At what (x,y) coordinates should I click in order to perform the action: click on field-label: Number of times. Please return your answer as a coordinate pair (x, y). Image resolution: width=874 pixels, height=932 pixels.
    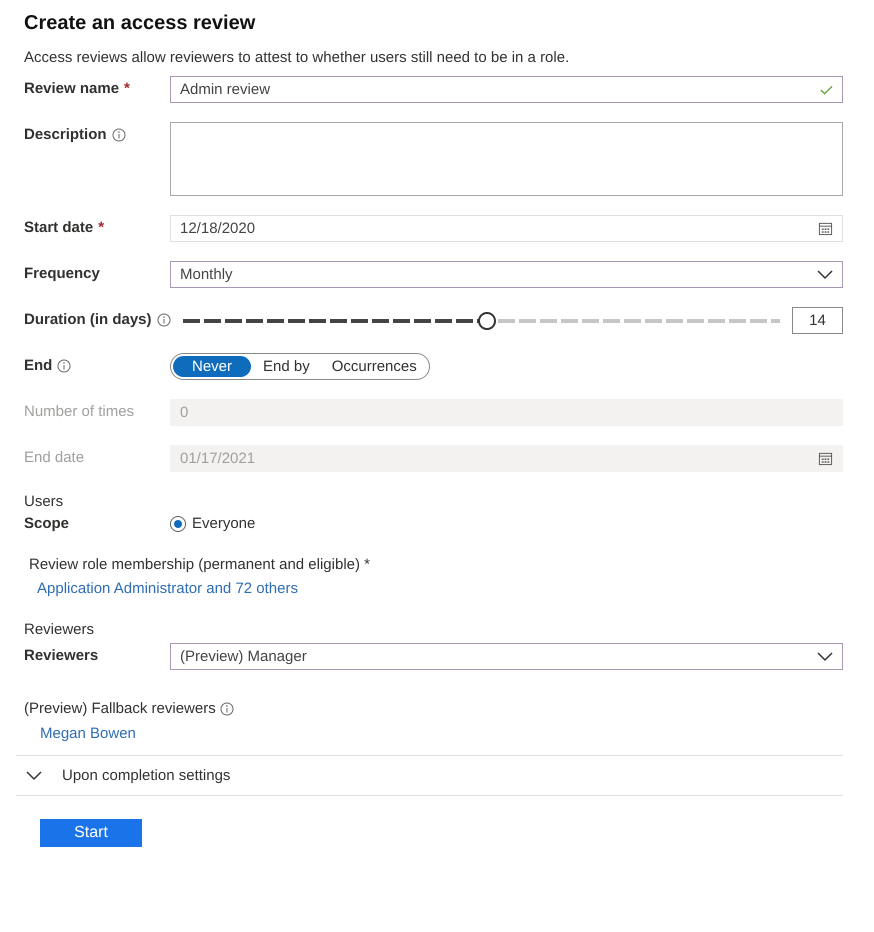
    Looking at the image, I should click on (79, 411).